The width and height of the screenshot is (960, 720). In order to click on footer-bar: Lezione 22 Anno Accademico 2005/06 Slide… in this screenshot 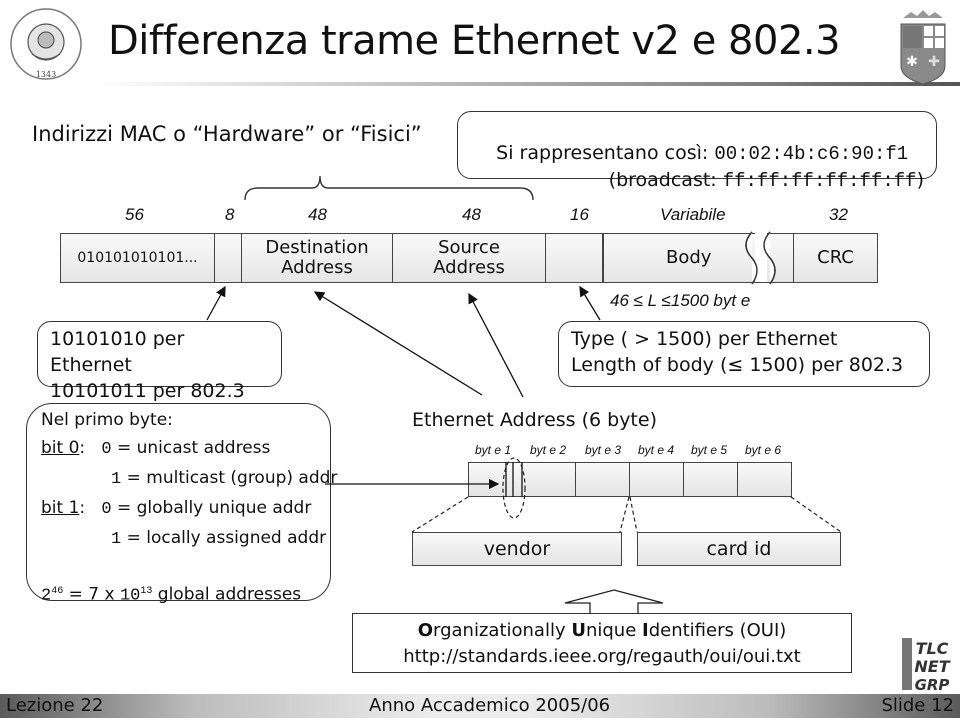, I will do `click(480, 706)`.